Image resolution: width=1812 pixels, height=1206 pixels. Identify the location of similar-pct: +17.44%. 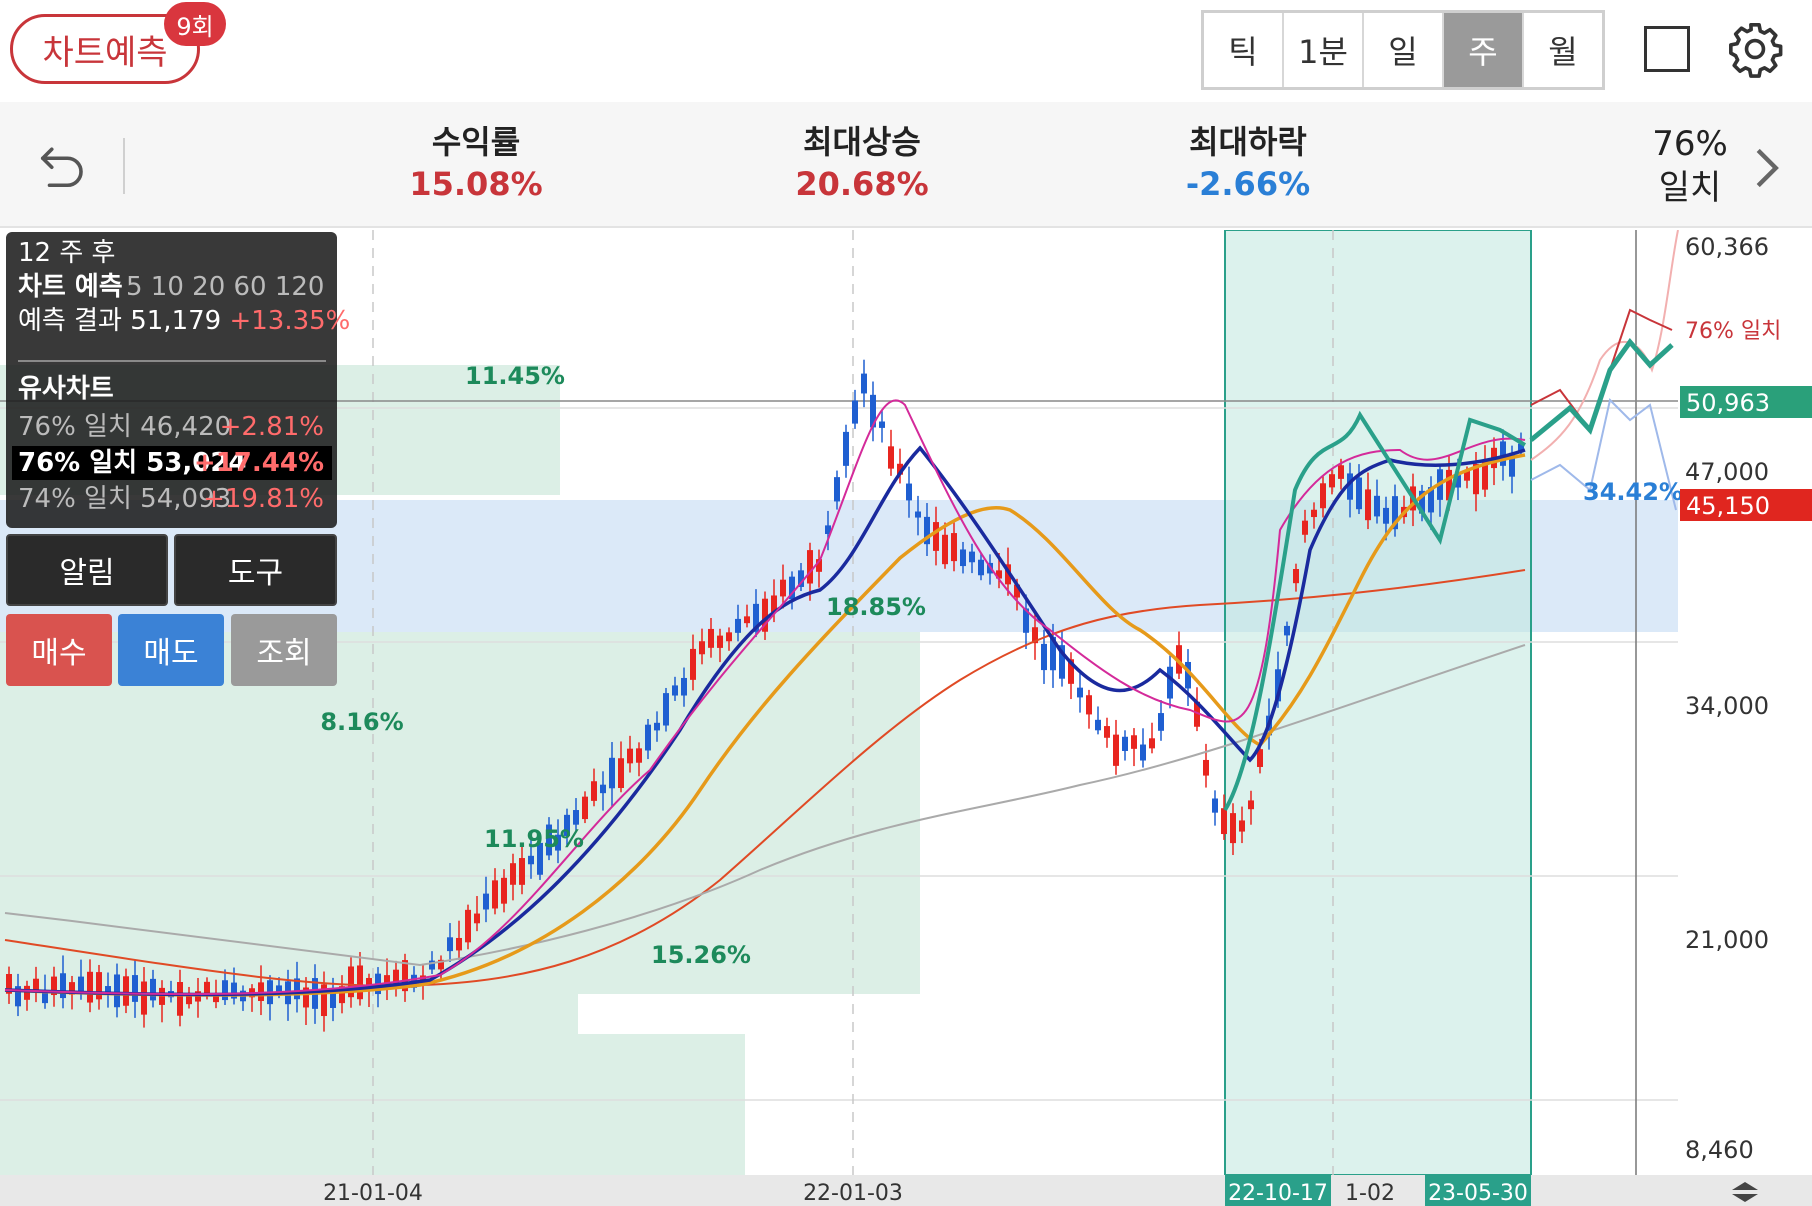
(258, 463).